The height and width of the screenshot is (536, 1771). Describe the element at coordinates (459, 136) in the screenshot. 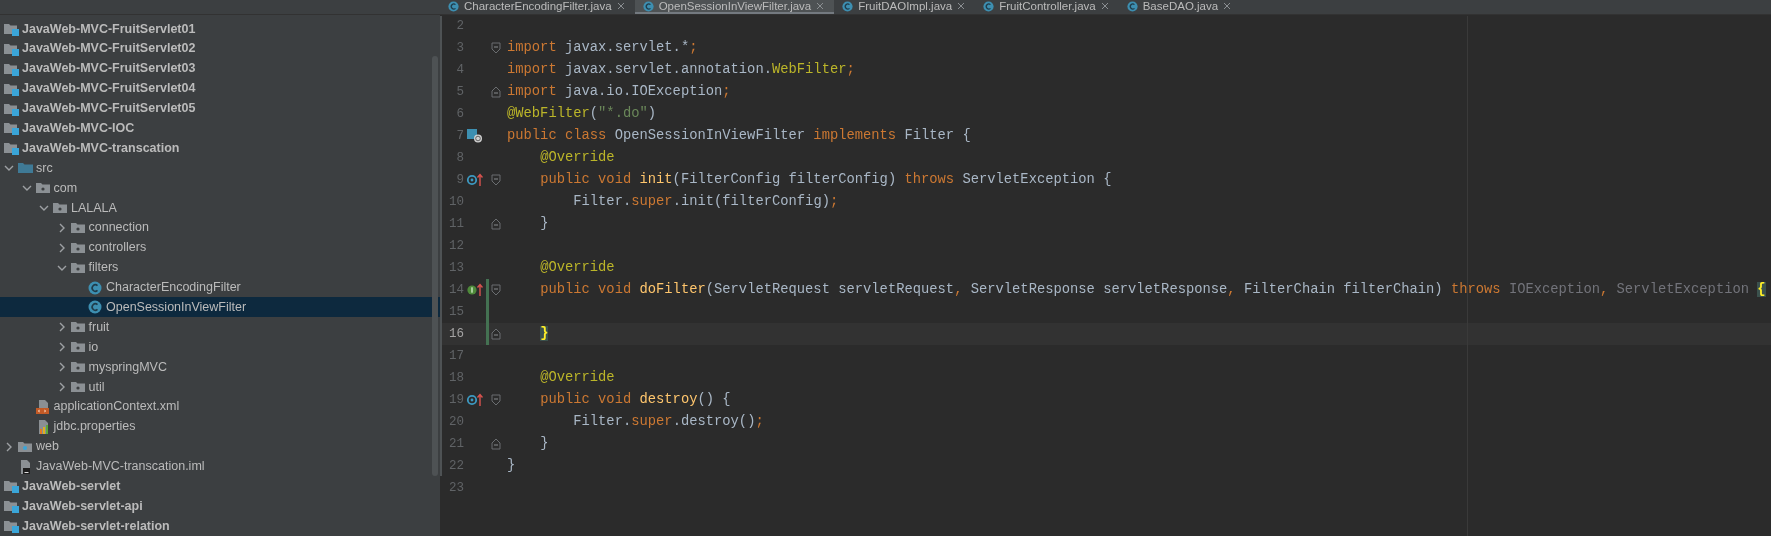

I see `line-number: 7` at that location.